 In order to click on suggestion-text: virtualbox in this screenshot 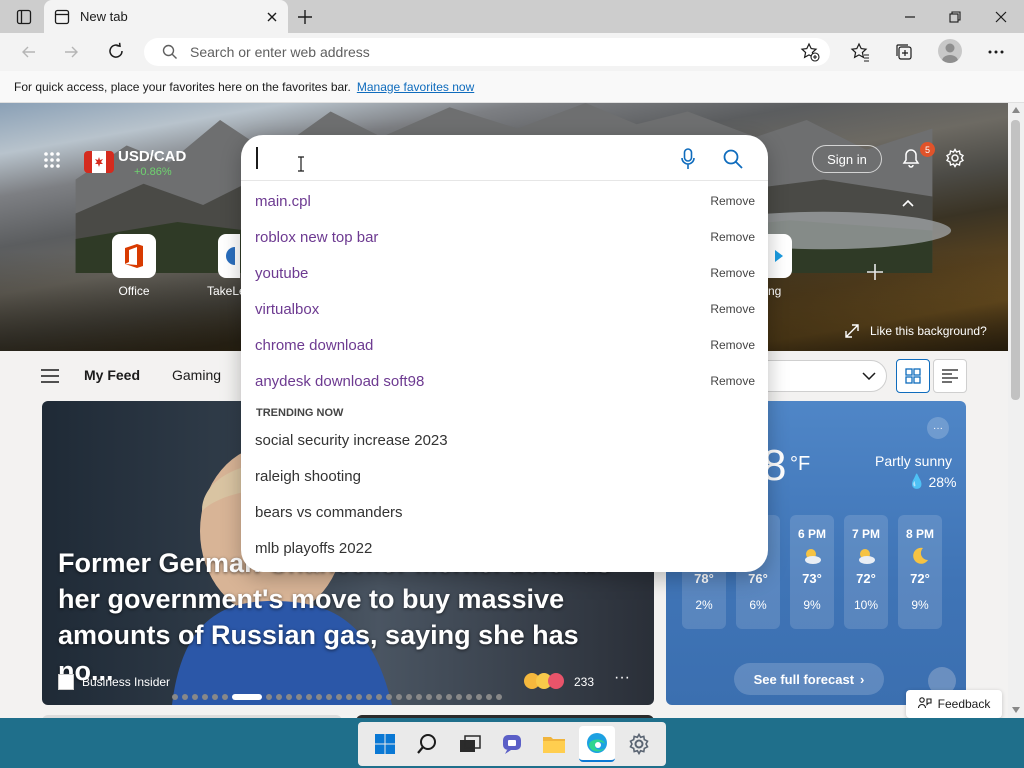, I will do `click(482, 309)`.